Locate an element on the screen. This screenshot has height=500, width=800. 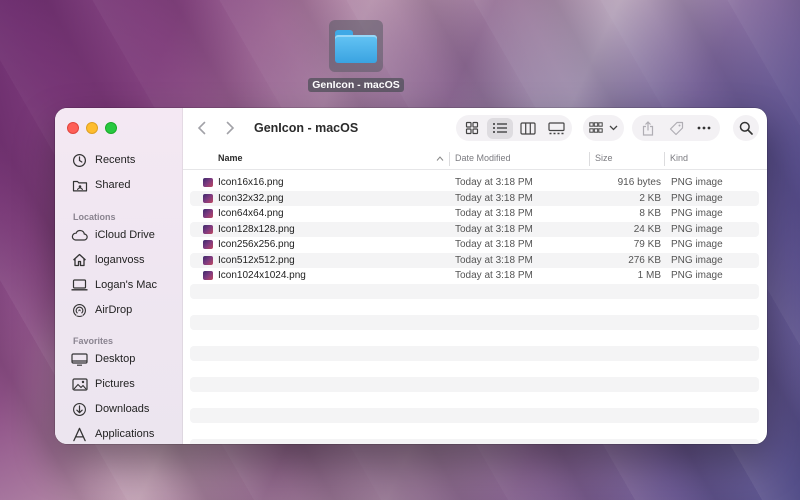
column-view-button is located at coordinates (528, 128).